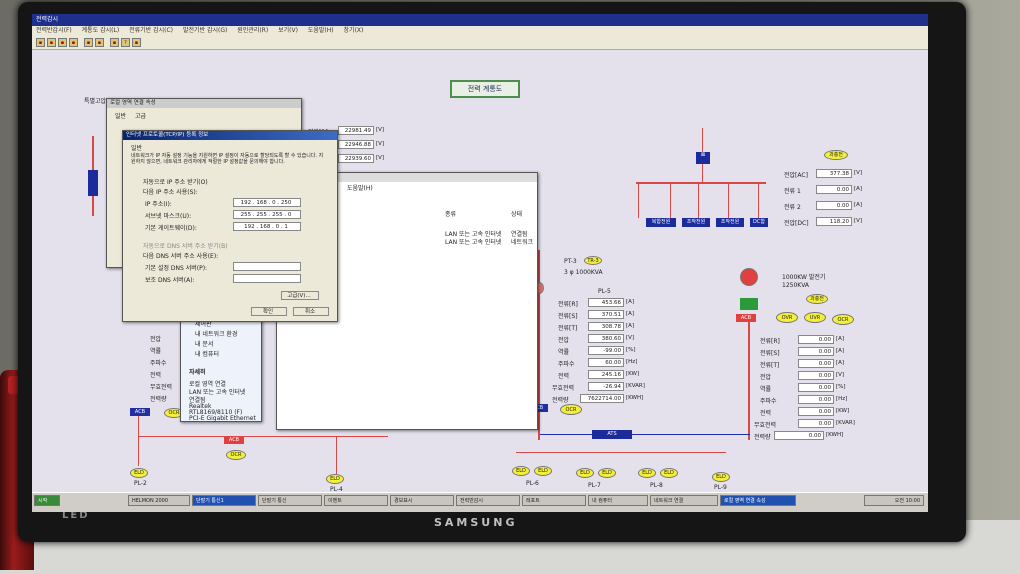  Describe the element at coordinates (185, 245) in the screenshot. I see `radio-auto-dns: 자동으로 DNS 서버 주소 받기(B)` at that location.